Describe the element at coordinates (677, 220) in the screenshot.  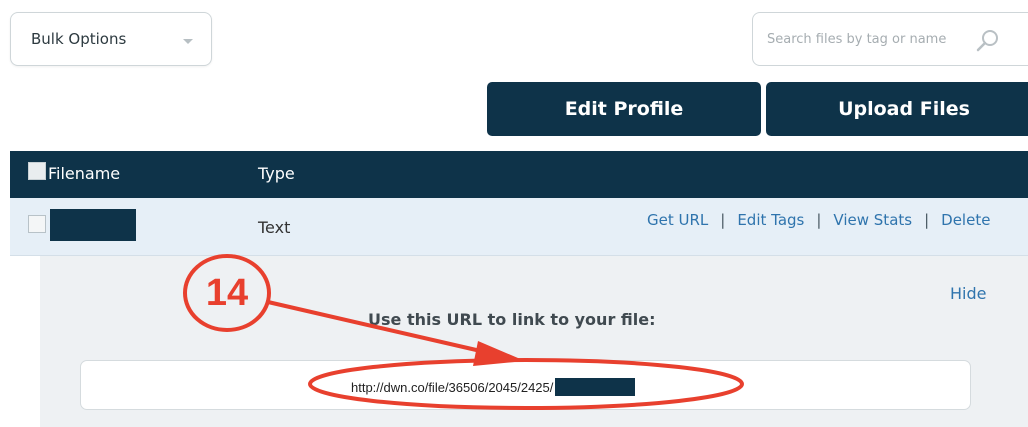
I see `get-url-link: Get URL` at that location.